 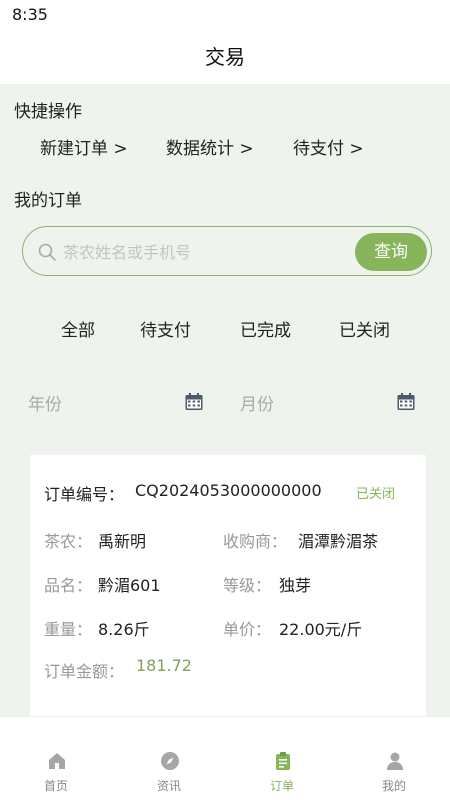 I want to click on home-icon, so click(x=57, y=761).